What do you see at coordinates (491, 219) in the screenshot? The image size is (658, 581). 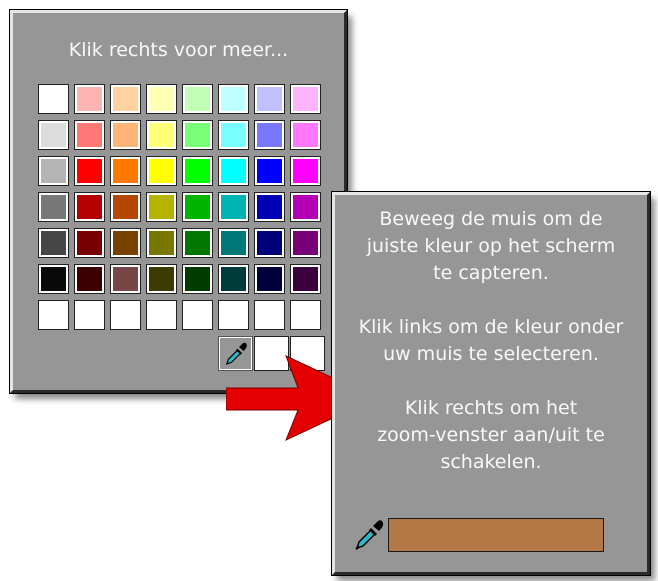 I see `instruction-line: Beweeg de muis om de` at bounding box center [491, 219].